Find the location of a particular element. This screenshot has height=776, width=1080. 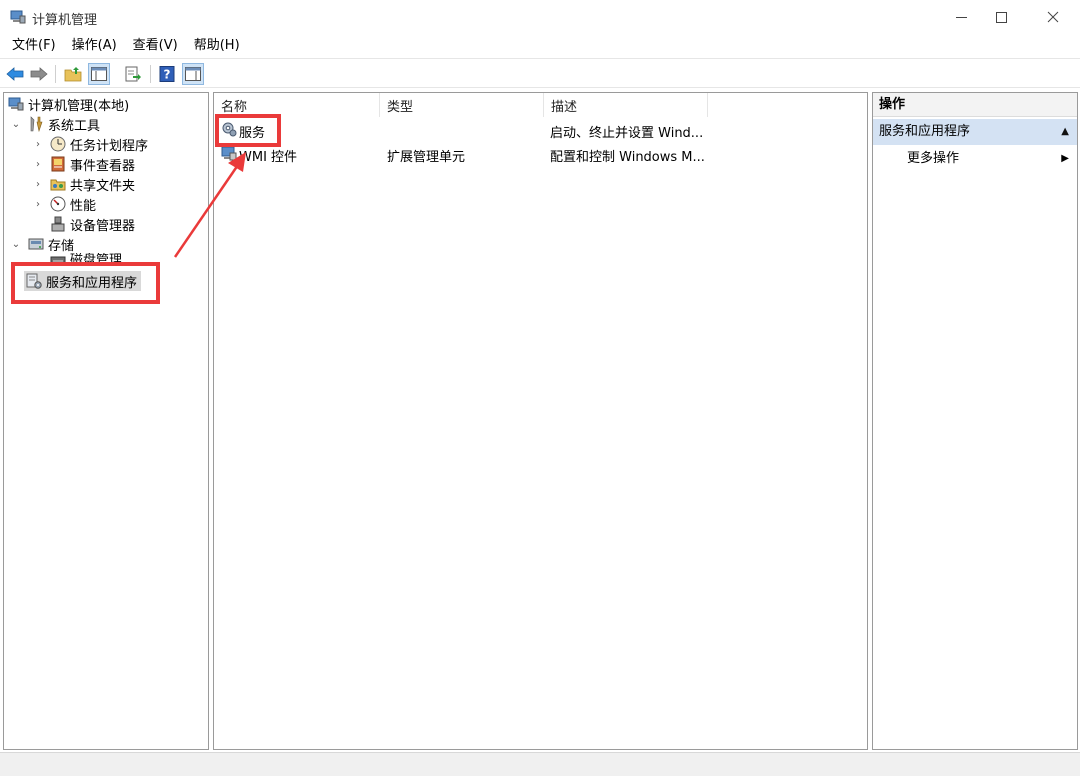

back-button is located at coordinates (15, 74).